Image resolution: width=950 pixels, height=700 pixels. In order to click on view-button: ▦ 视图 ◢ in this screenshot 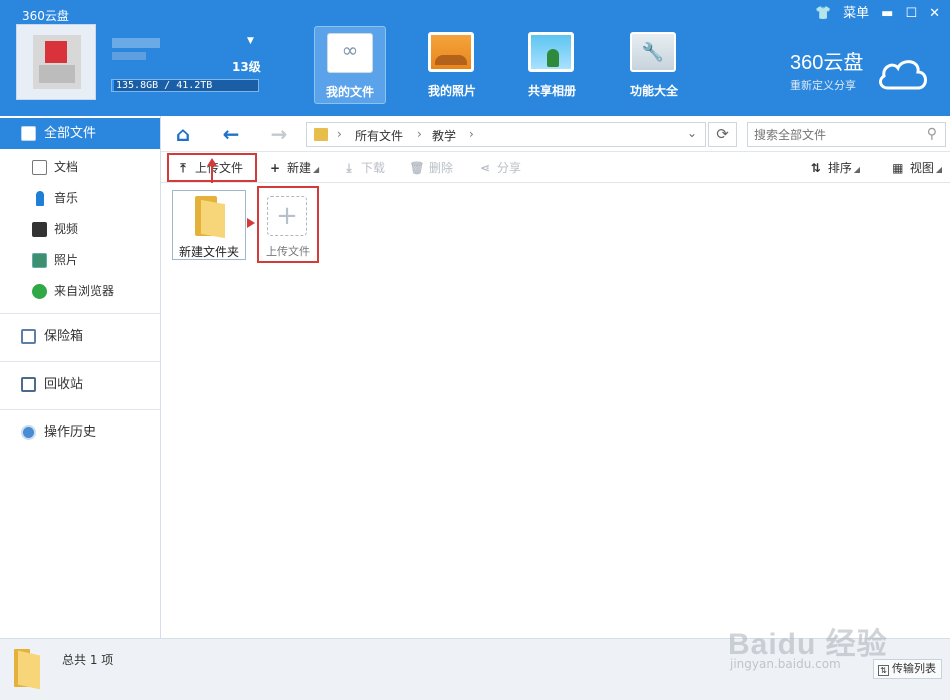, I will do `click(916, 168)`.